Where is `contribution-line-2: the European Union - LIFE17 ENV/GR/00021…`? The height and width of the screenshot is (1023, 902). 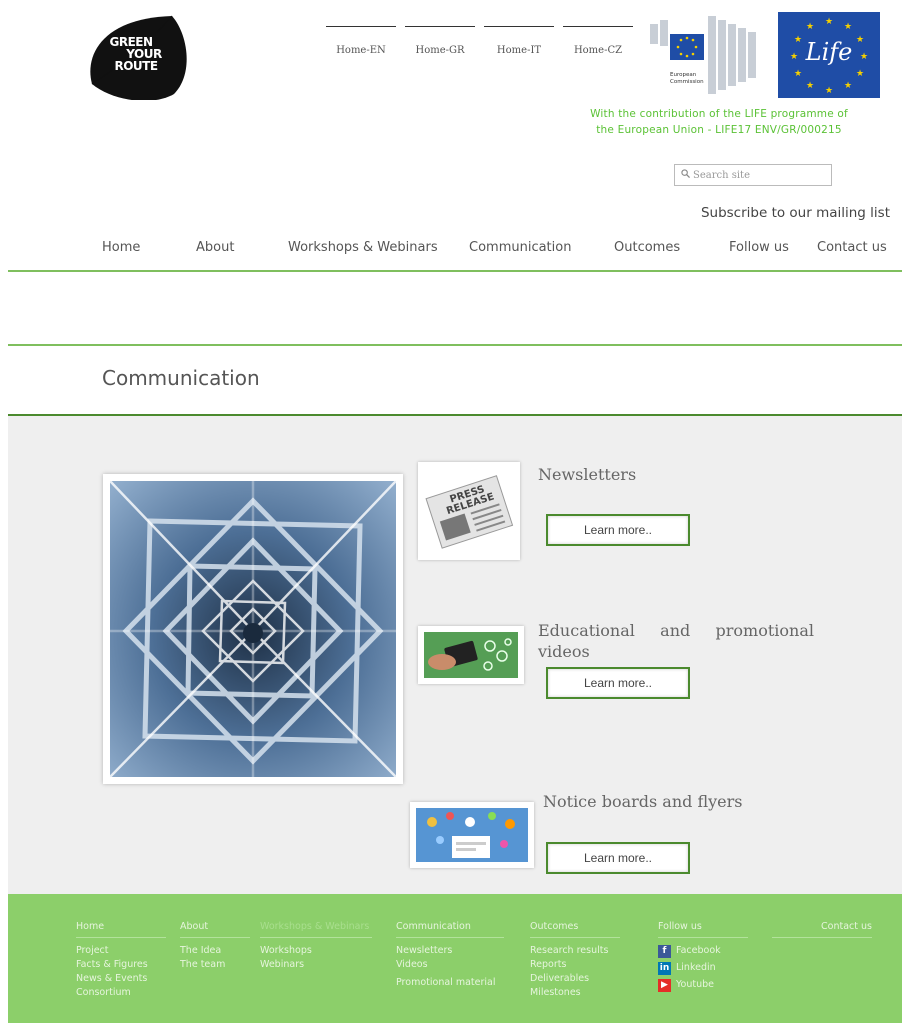
contribution-line-2: the European Union - LIFE17 ENV/GR/00021… is located at coordinates (719, 130).